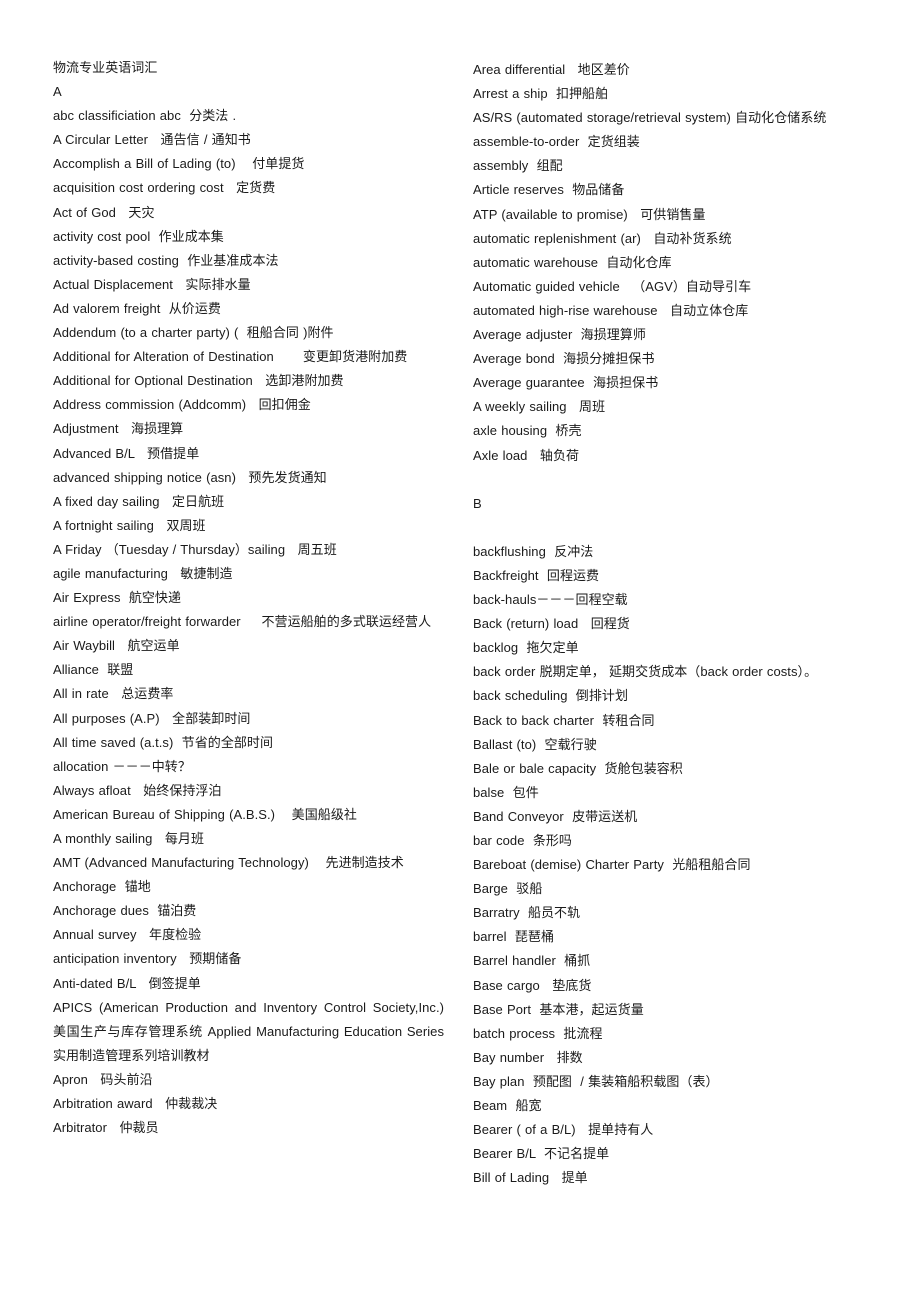 This screenshot has width=920, height=1303. What do you see at coordinates (106, 1128) in the screenshot?
I see `glossary-entry: Arbitrator 仲裁员` at bounding box center [106, 1128].